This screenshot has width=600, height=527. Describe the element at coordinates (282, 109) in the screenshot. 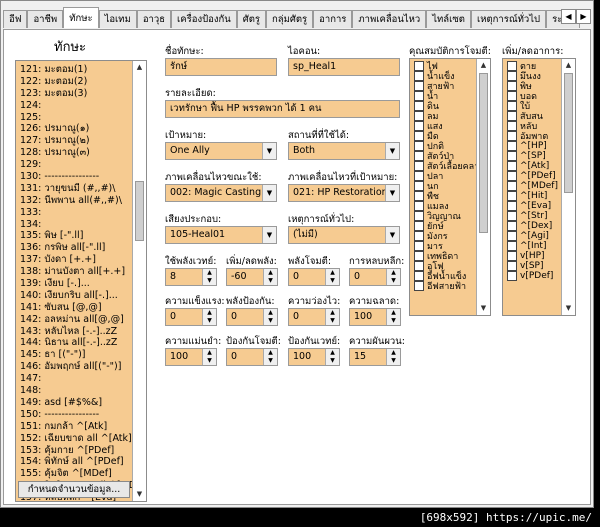

I see `description-input: เวทรักษา ฟื้น HP พรรคพวก ได้ 1 คน` at that location.